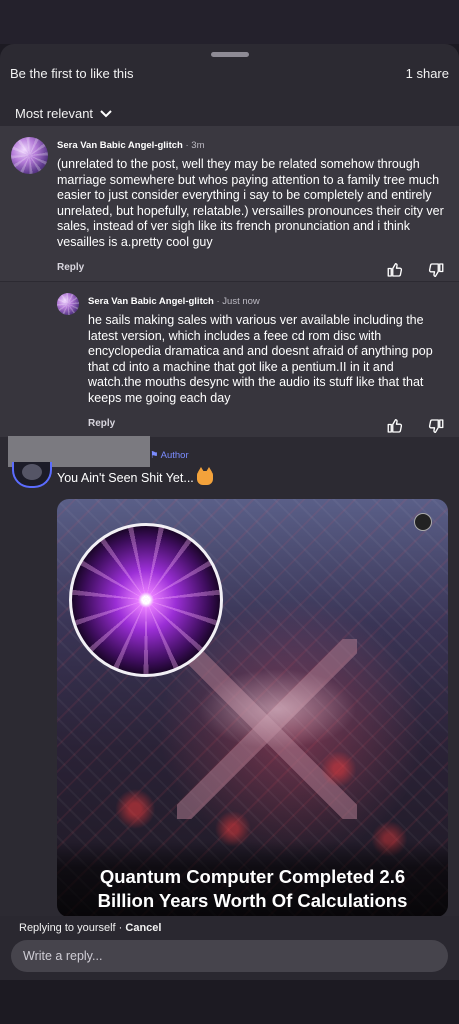 The image size is (459, 1024). Describe the element at coordinates (198, 145) in the screenshot. I see `comment-time: 3m` at that location.